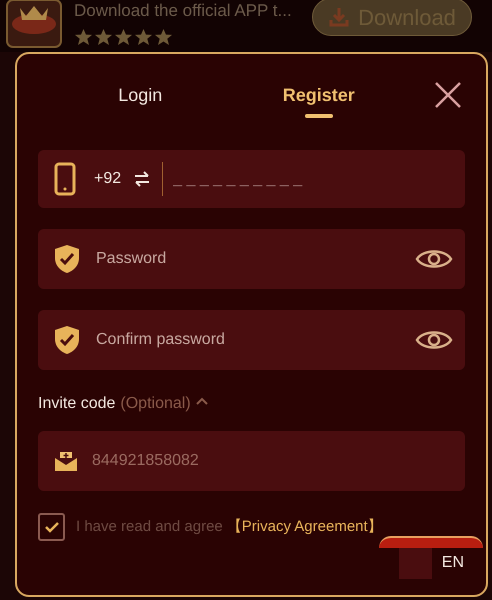  What do you see at coordinates (339, 17) in the screenshot?
I see `download-icon` at bounding box center [339, 17].